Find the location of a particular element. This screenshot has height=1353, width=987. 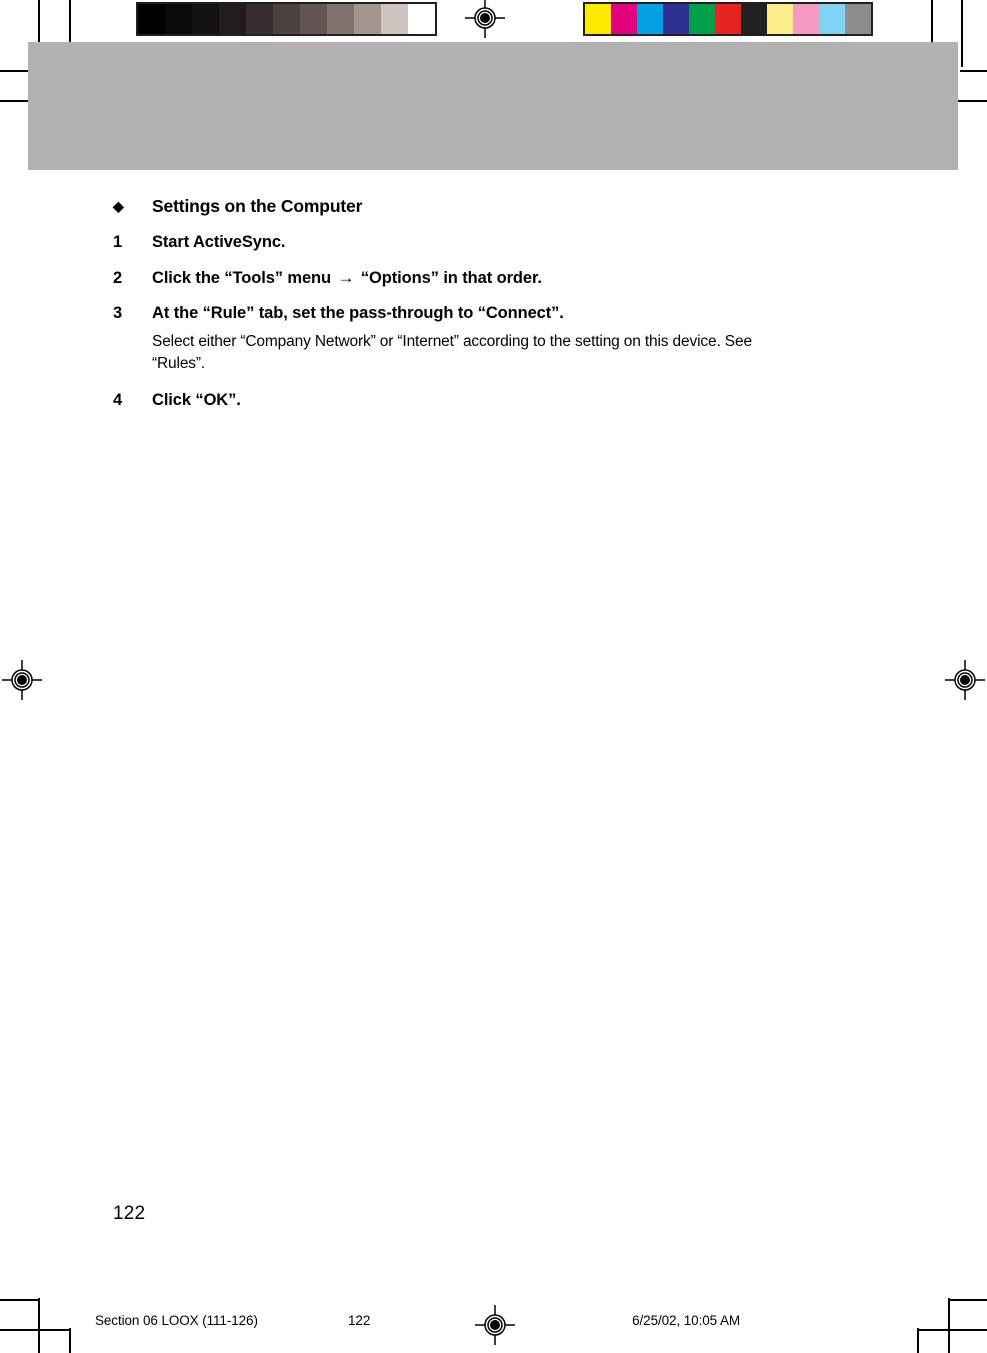

print-footer-section: Section 06 LOOX (111-126) is located at coordinates (176, 1320).